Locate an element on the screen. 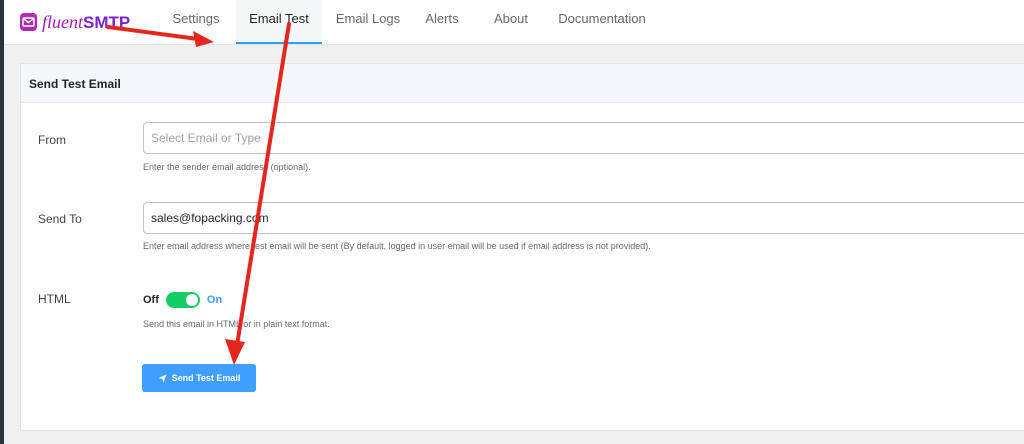  html-toggle-switch is located at coordinates (182, 300).